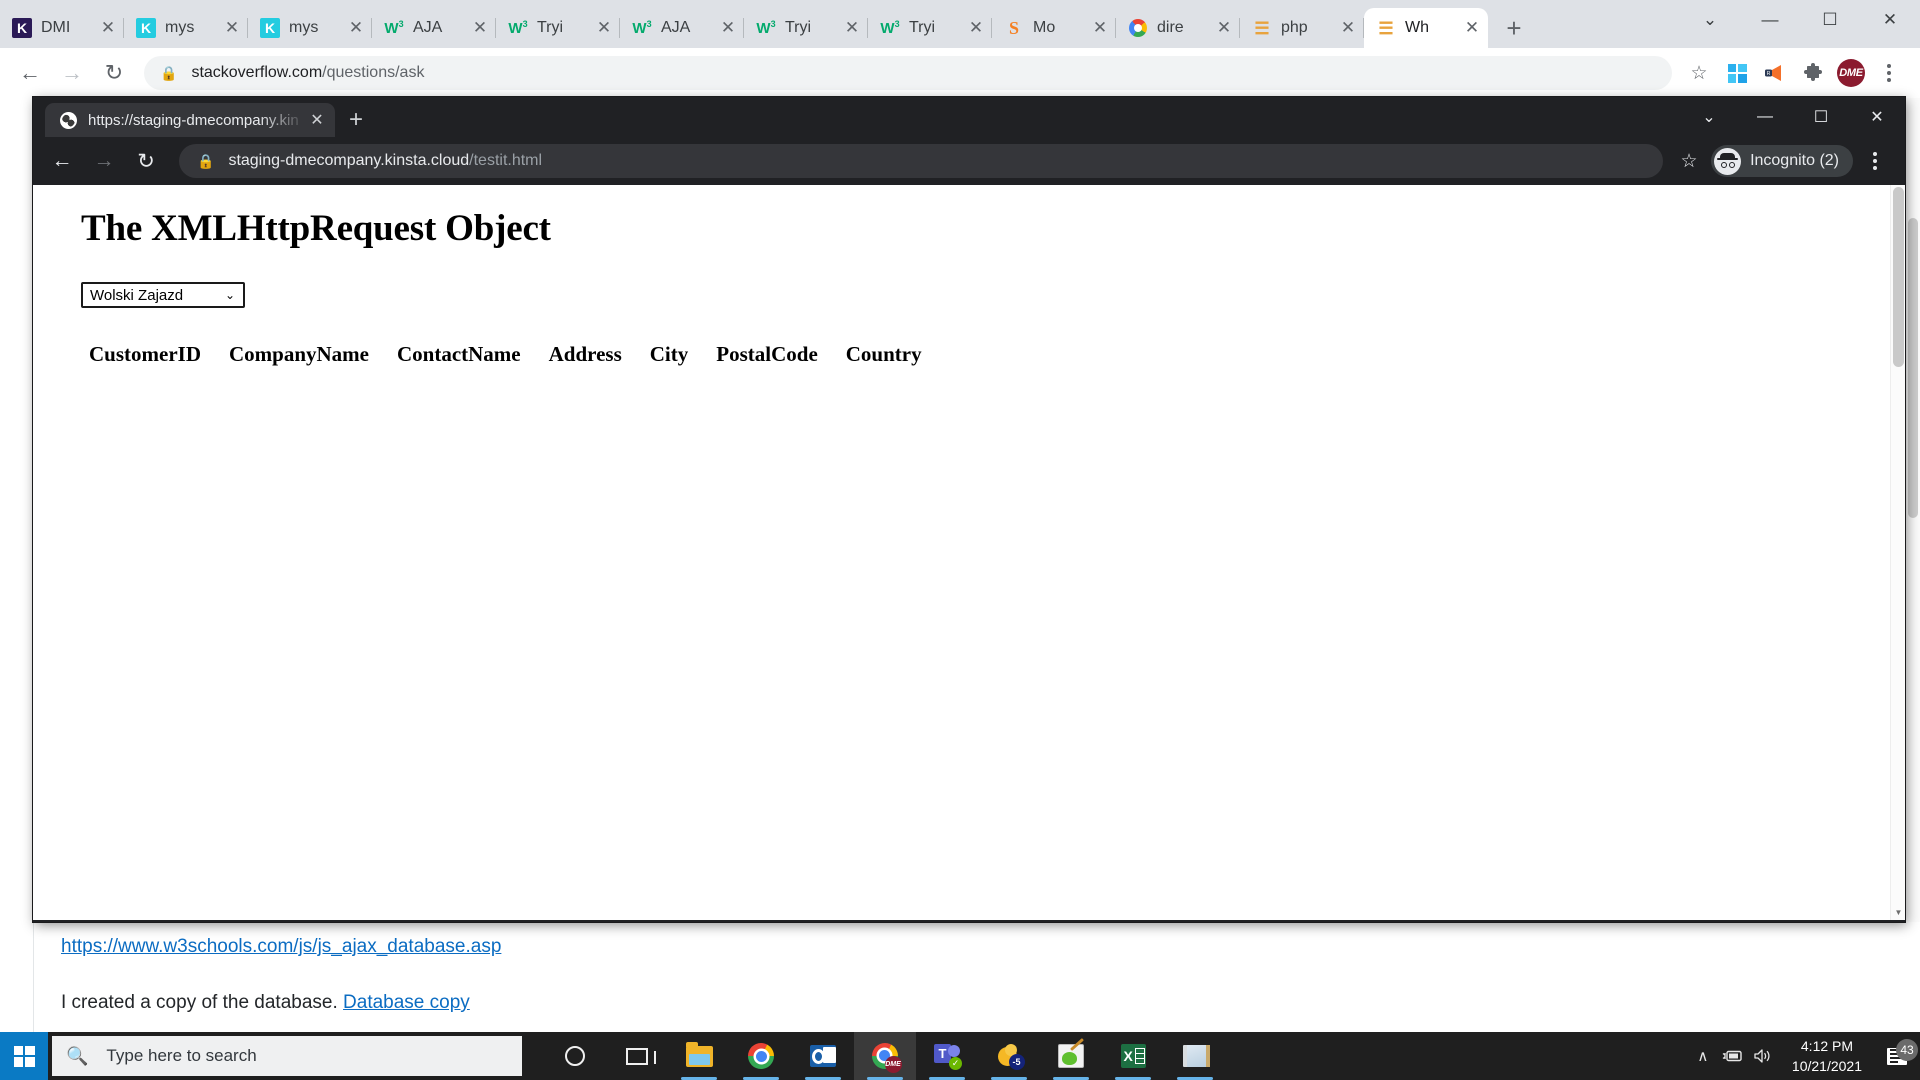  Describe the element at coordinates (1782, 161) in the screenshot. I see `incognito-profile-pill: Incognito (2)` at that location.